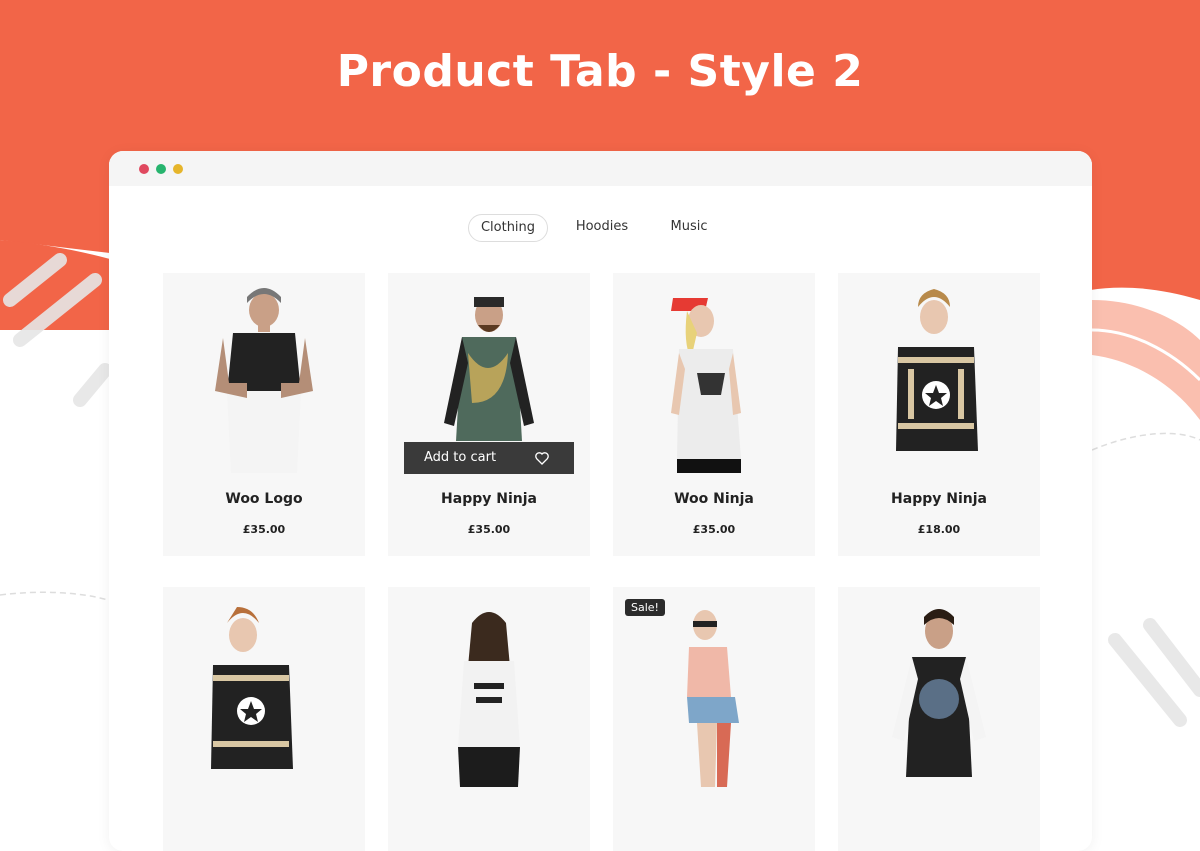 The image size is (1200, 851). I want to click on tab-hoodies: Hoodies, so click(602, 227).